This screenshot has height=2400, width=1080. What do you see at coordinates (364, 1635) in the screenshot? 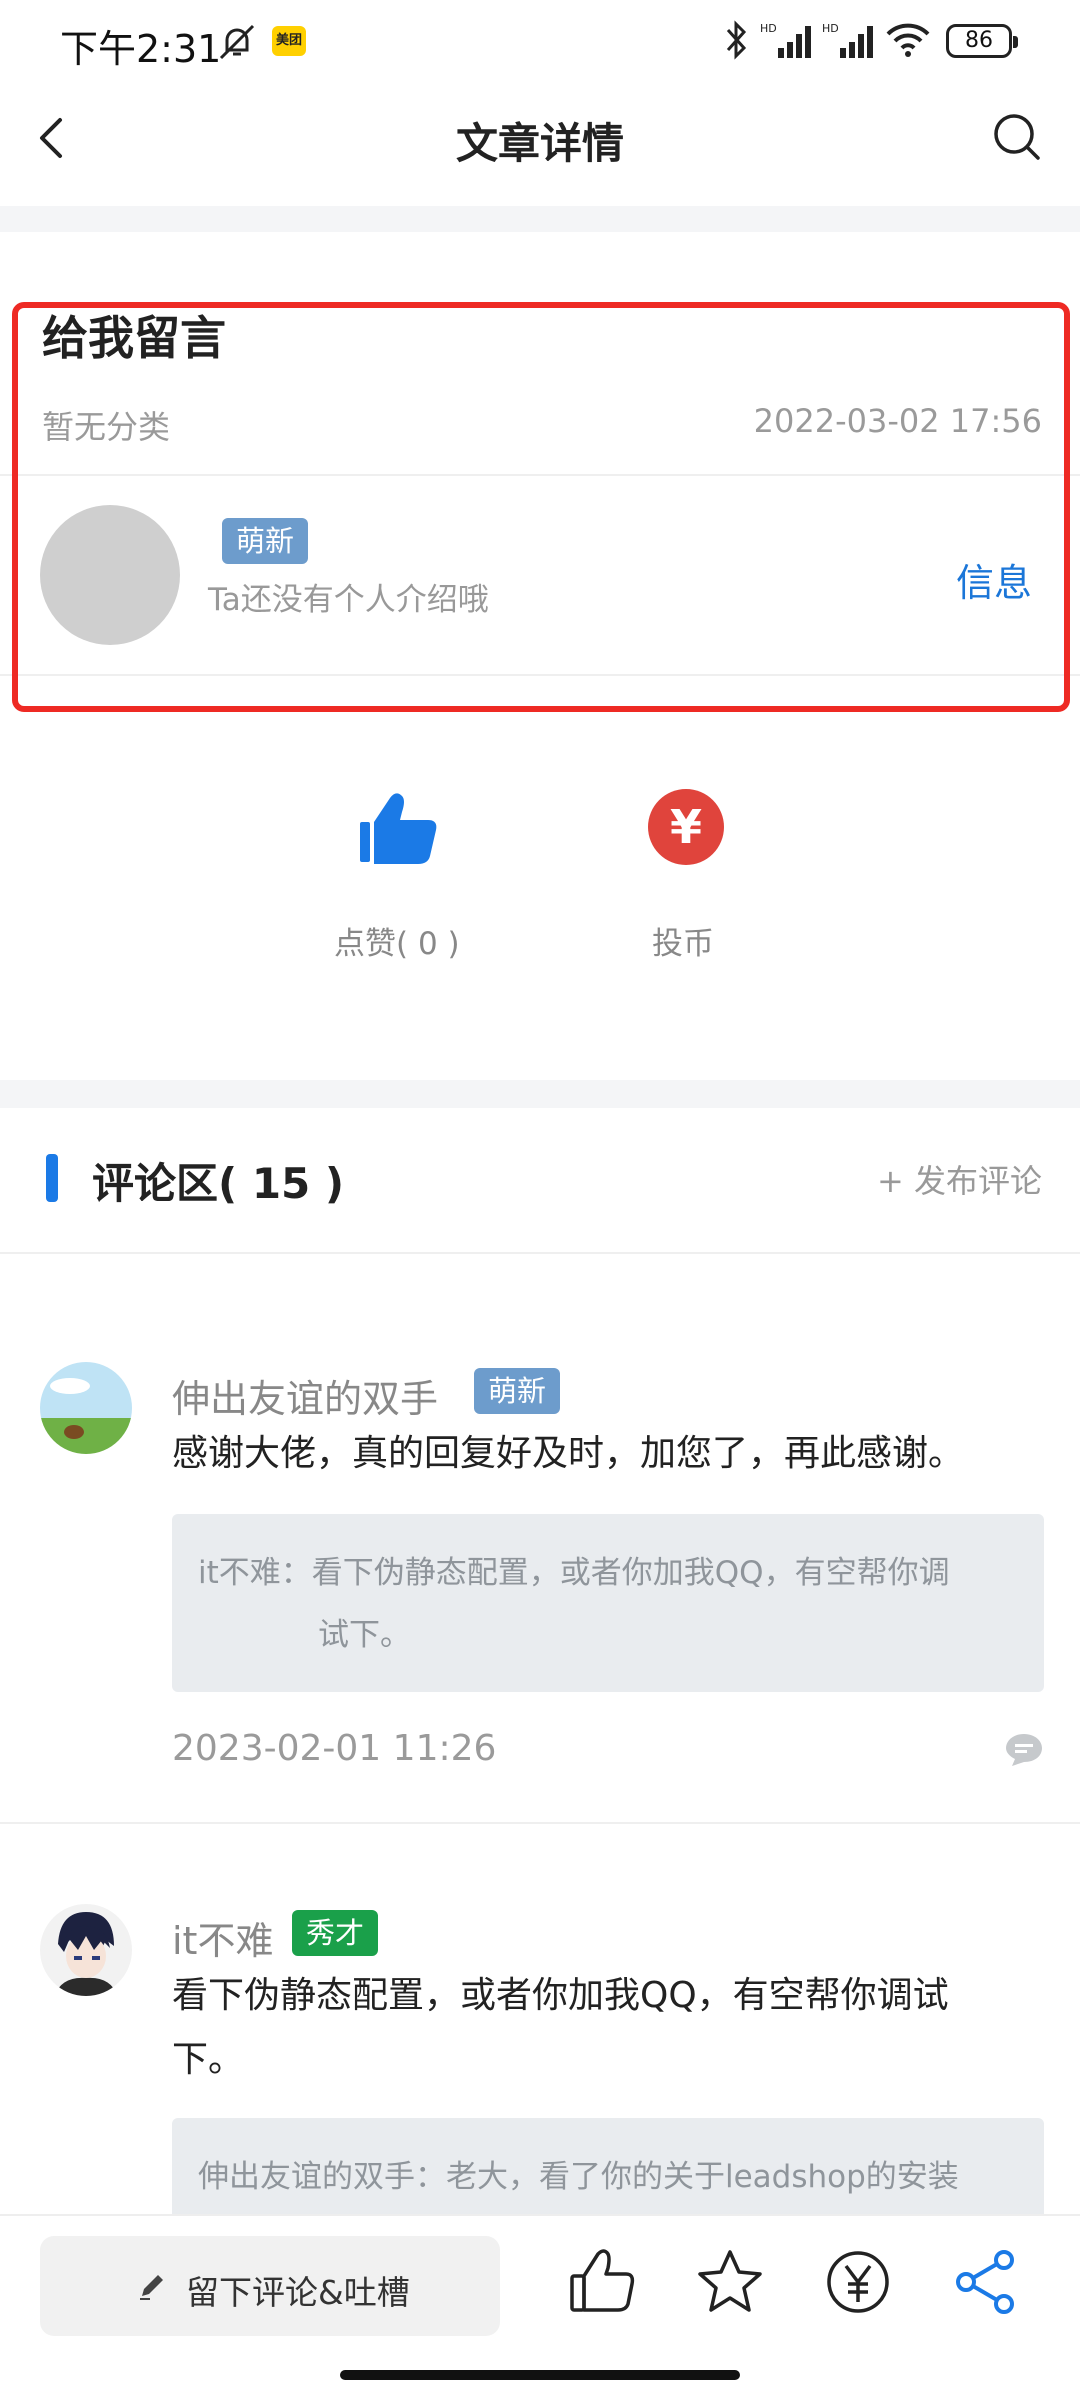
I see `reply-text: 试下。` at bounding box center [364, 1635].